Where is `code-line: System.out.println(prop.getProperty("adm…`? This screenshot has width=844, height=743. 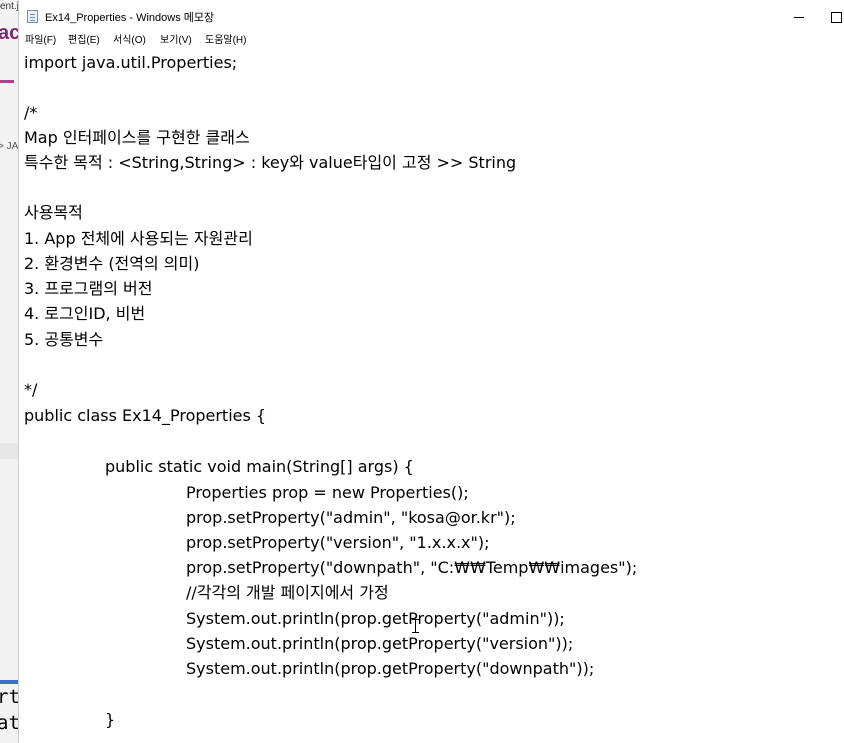 code-line: System.out.println(prop.getProperty("adm… is located at coordinates (375, 618).